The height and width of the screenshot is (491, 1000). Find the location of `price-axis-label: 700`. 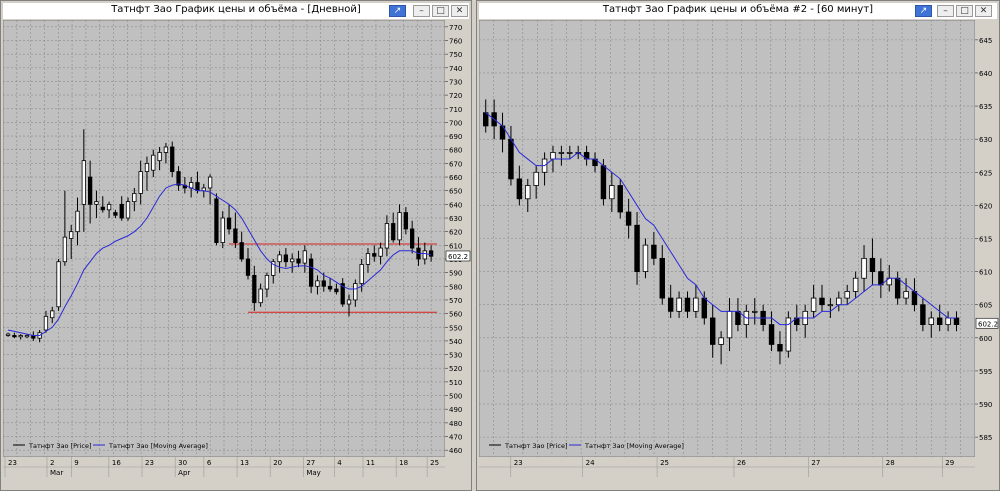

price-axis-label: 700 is located at coordinates (455, 123).